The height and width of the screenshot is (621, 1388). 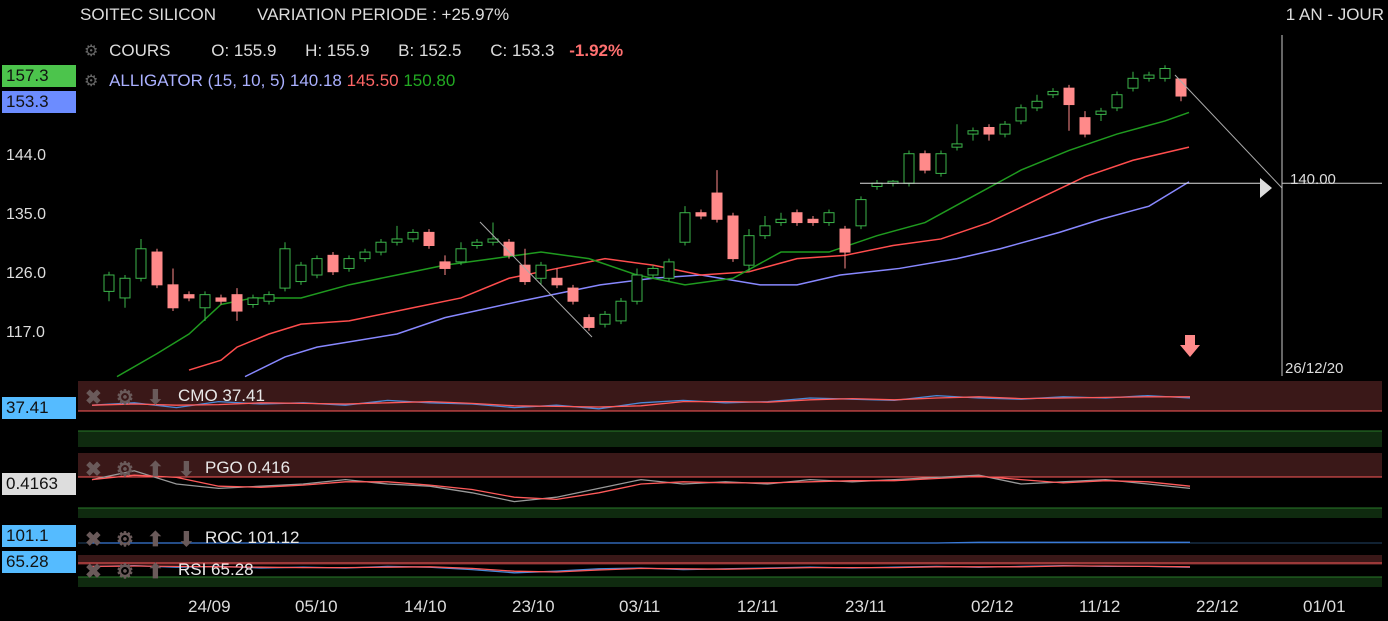 What do you see at coordinates (1335, 15) in the screenshot?
I see `period-selector: 1 AN - JOUR` at bounding box center [1335, 15].